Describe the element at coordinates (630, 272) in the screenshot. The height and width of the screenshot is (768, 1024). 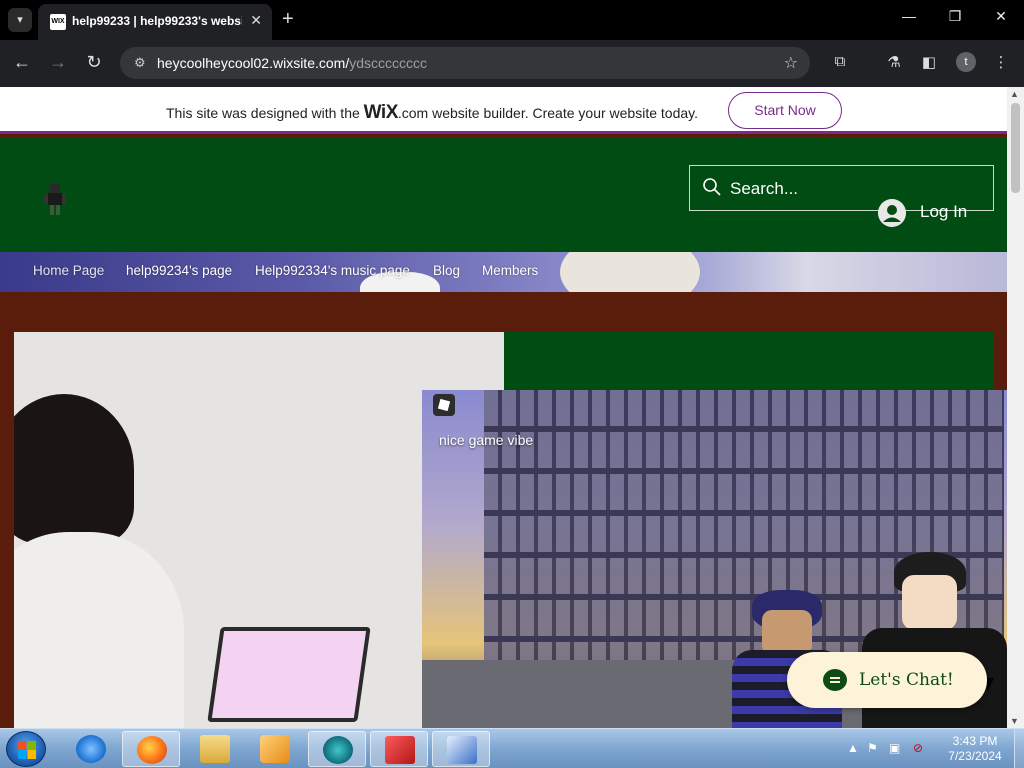
I see `nav-background-image` at that location.